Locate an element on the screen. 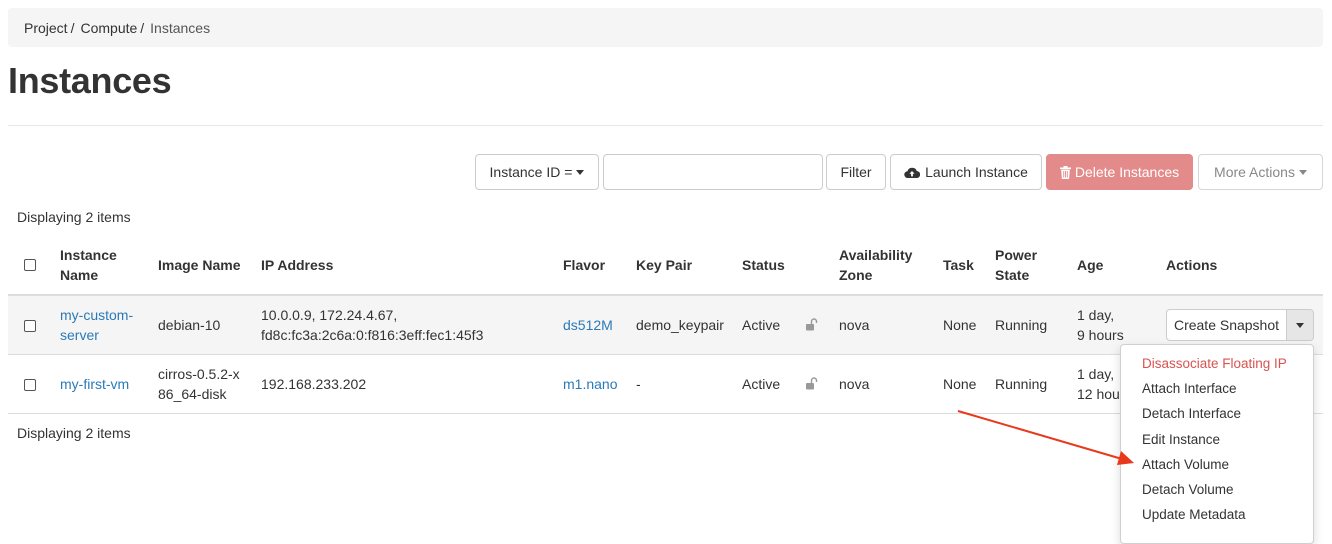 The width and height of the screenshot is (1332, 544). age-cell: 1 day, 9 hours is located at coordinates (1100, 325).